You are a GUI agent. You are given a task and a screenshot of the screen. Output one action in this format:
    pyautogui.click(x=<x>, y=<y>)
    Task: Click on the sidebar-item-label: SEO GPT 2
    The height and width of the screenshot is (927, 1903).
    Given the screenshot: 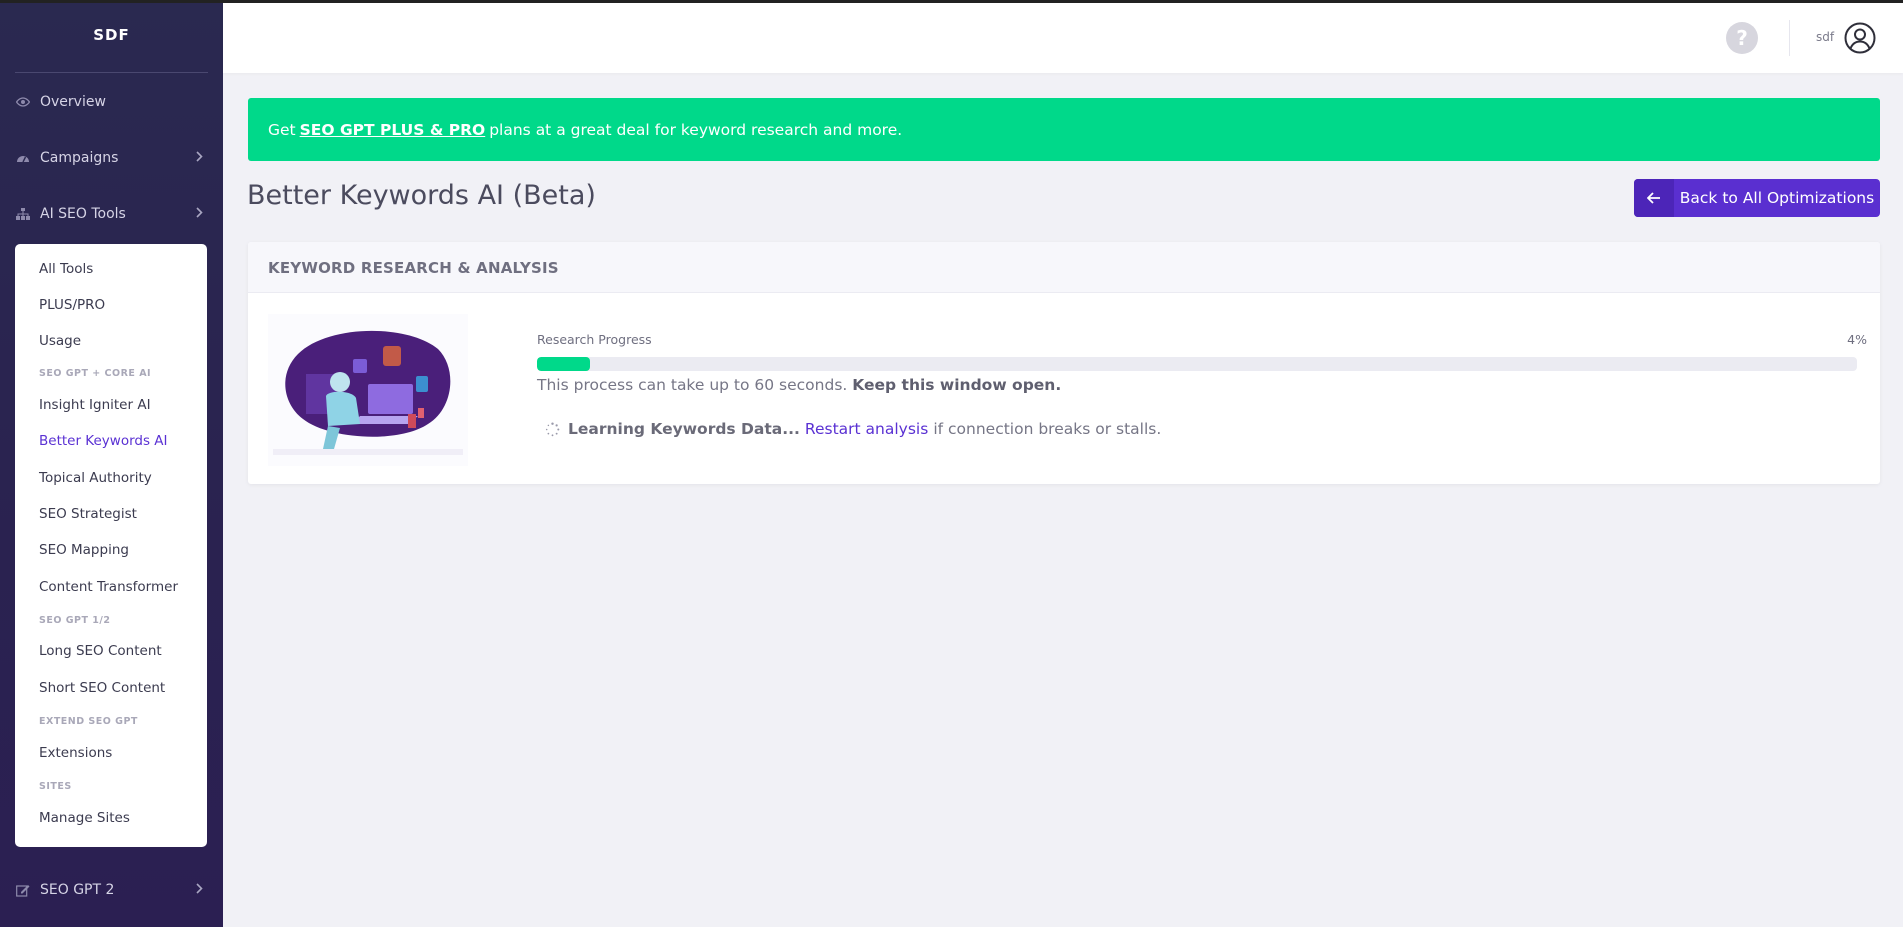 What is the action you would take?
    pyautogui.click(x=77, y=890)
    